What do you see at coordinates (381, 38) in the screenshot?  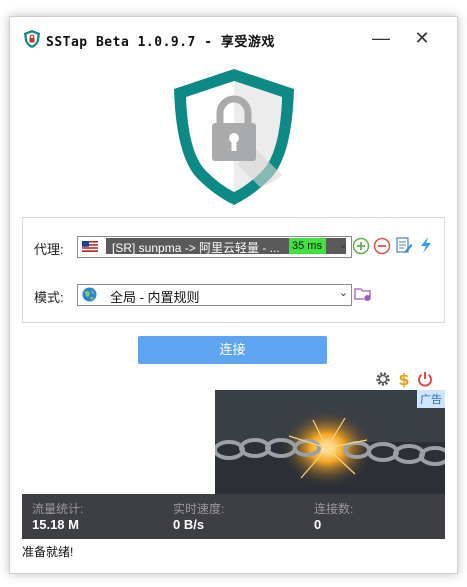 I see `minimize-button: —` at bounding box center [381, 38].